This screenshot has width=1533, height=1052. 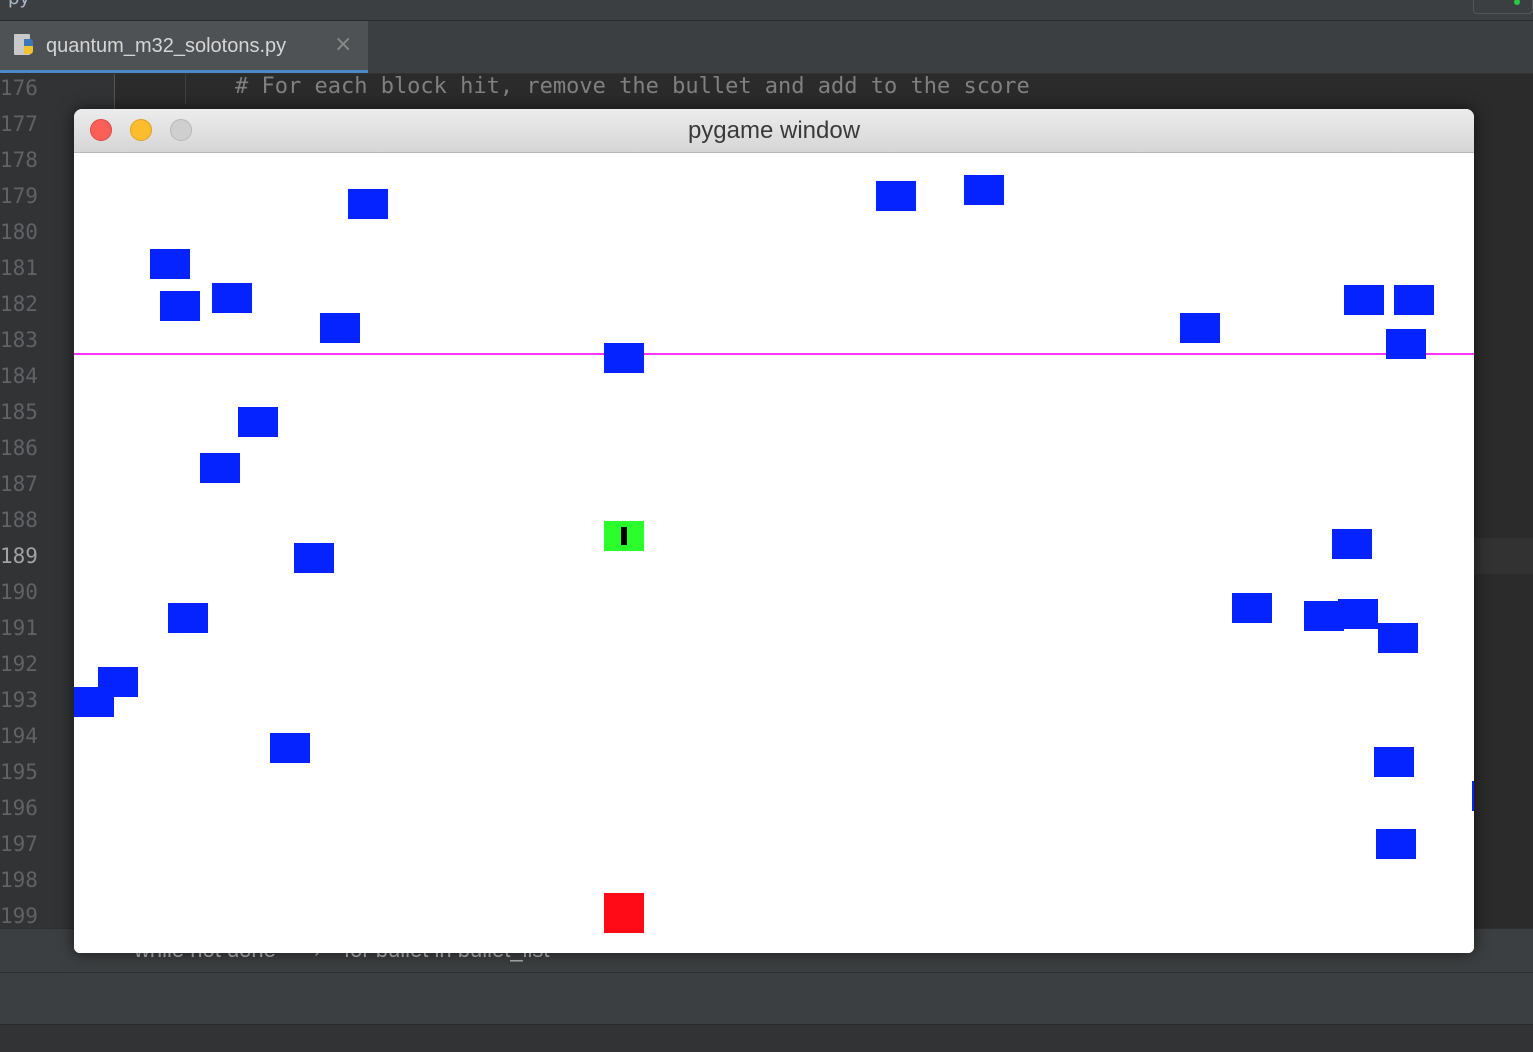 I want to click on line-number: 193, so click(x=19, y=700).